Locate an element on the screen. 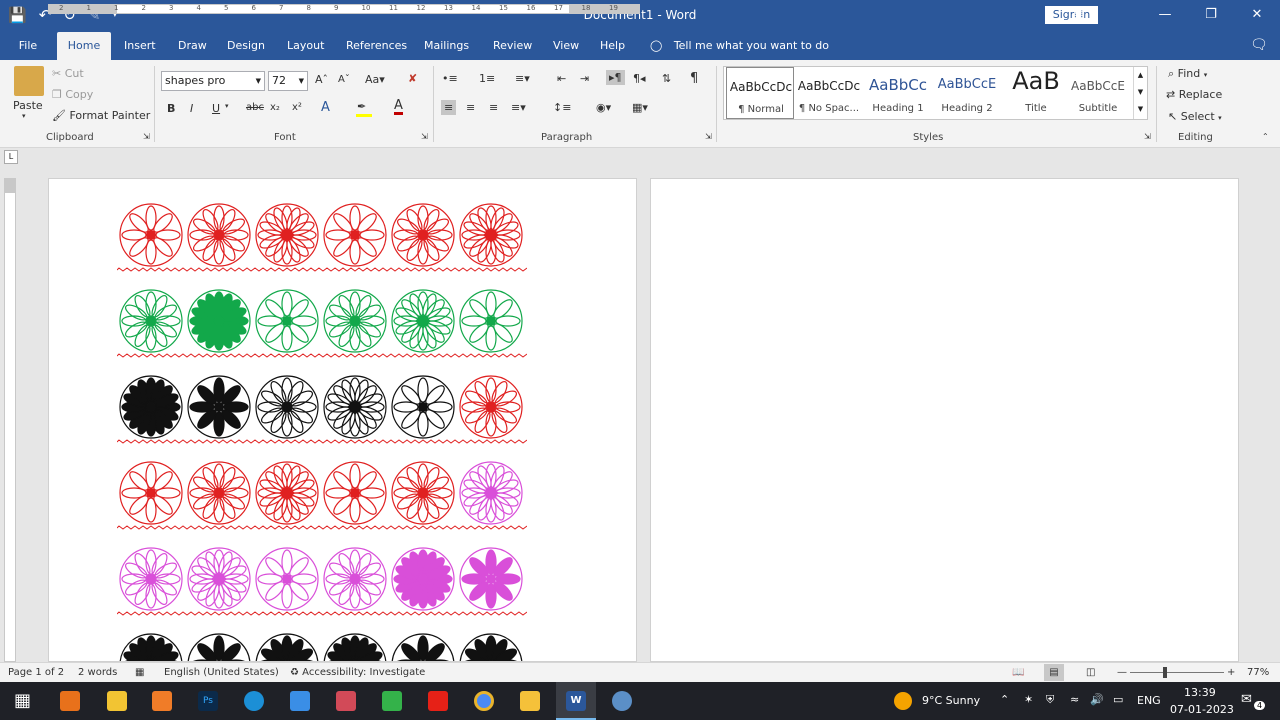 The image size is (1280, 720). collapse-ribbon-icon: ⌃ is located at coordinates (1265, 136).